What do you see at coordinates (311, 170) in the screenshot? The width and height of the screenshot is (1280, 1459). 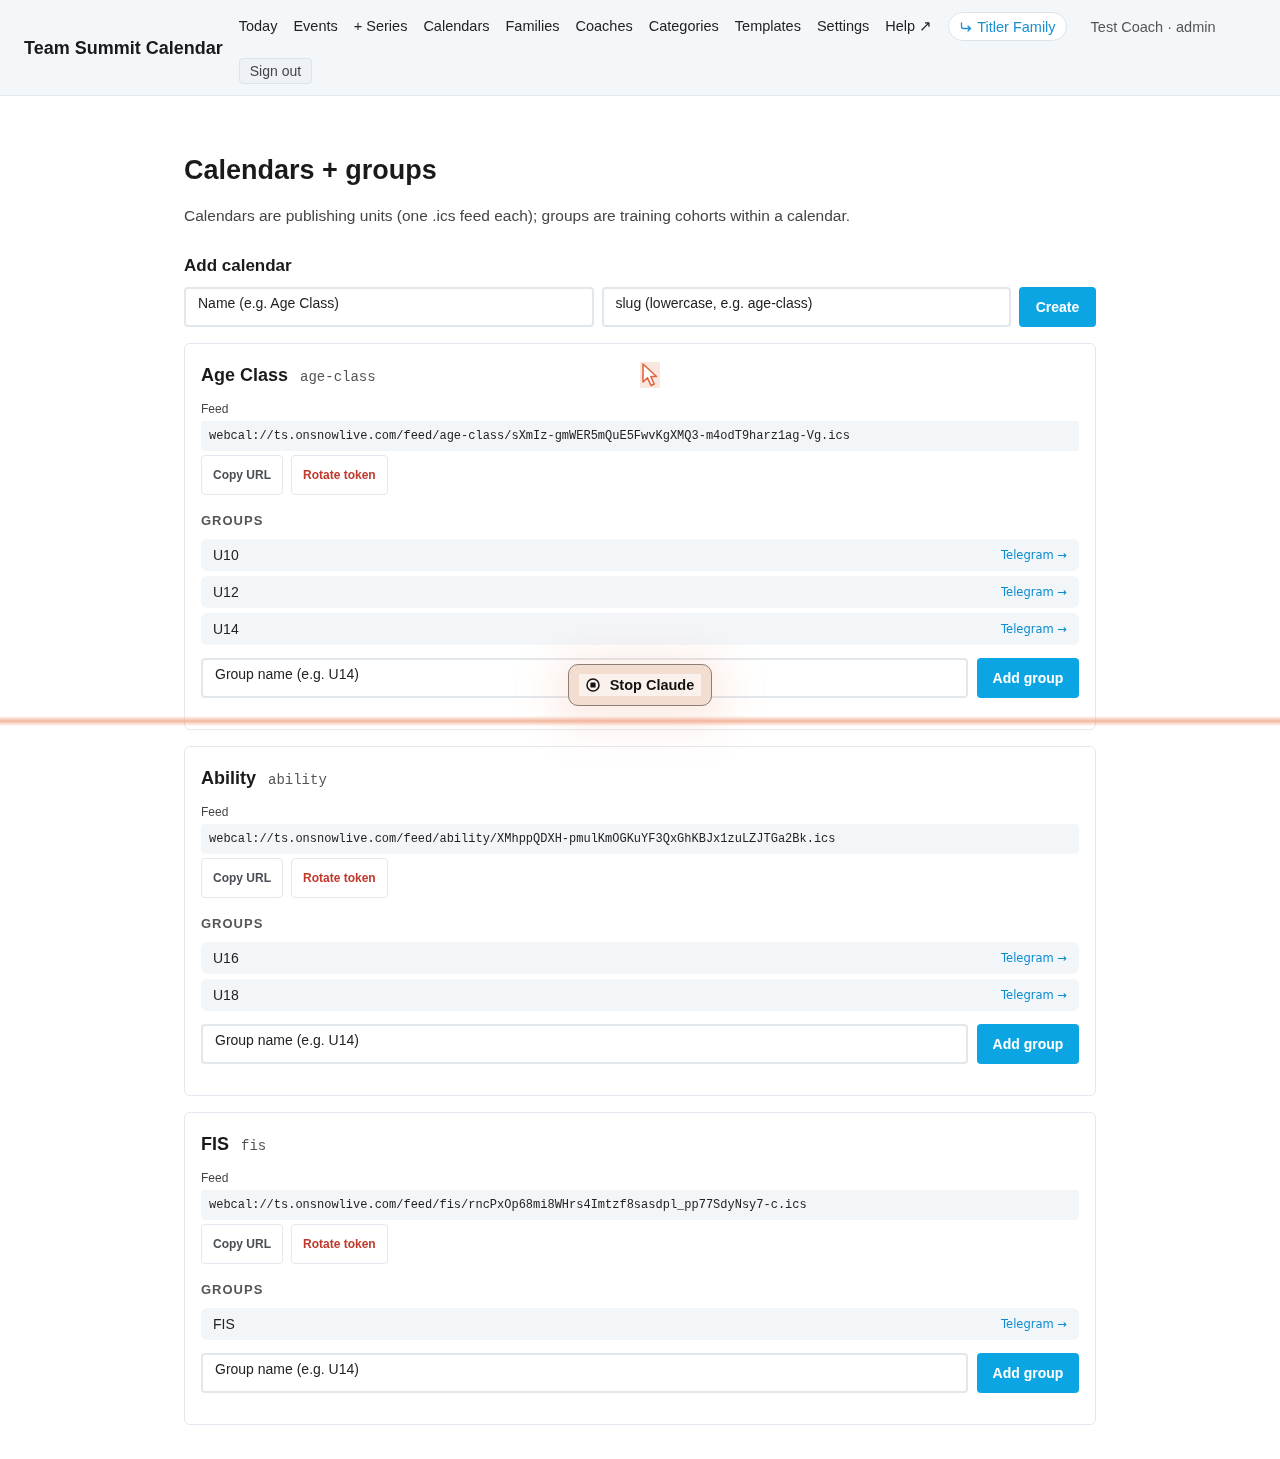 I see `page-title: Calendars + groups` at bounding box center [311, 170].